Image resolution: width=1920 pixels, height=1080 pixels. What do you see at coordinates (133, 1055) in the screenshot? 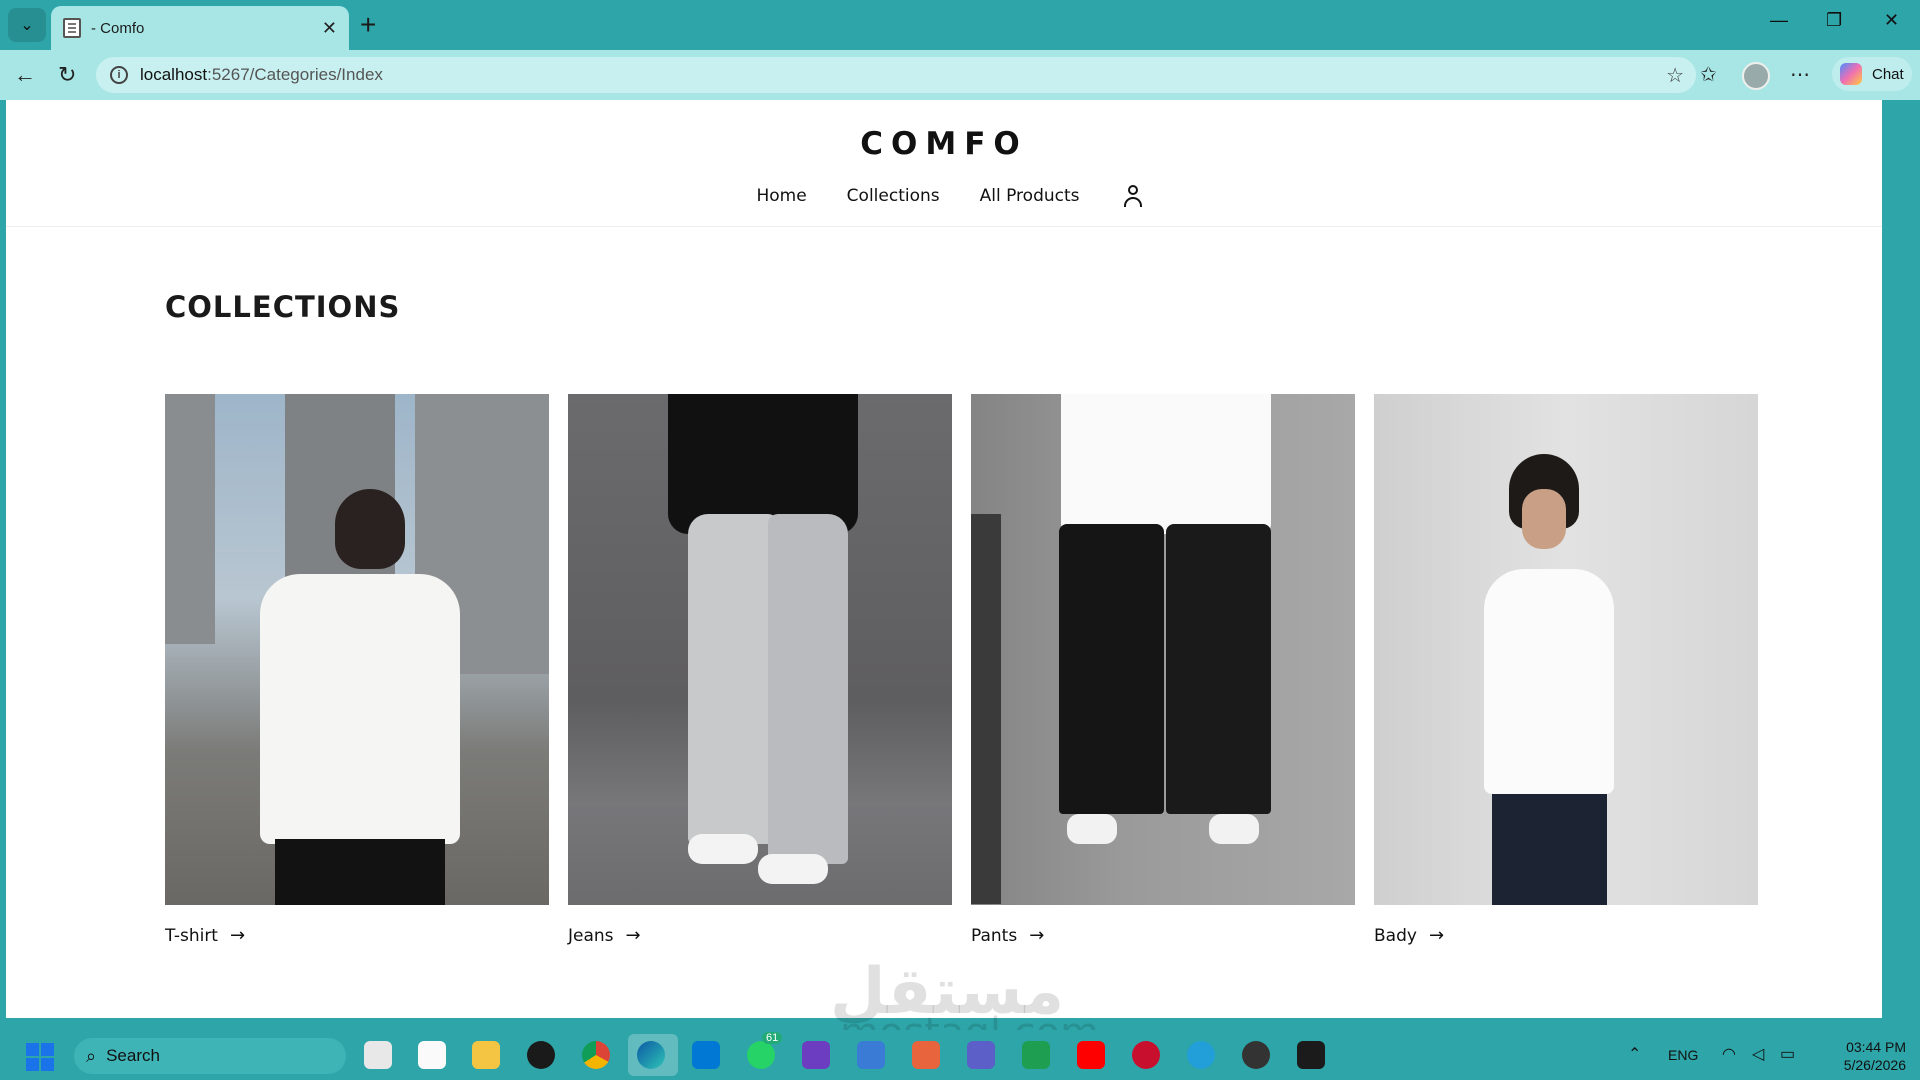
I see `search-label: Search` at bounding box center [133, 1055].